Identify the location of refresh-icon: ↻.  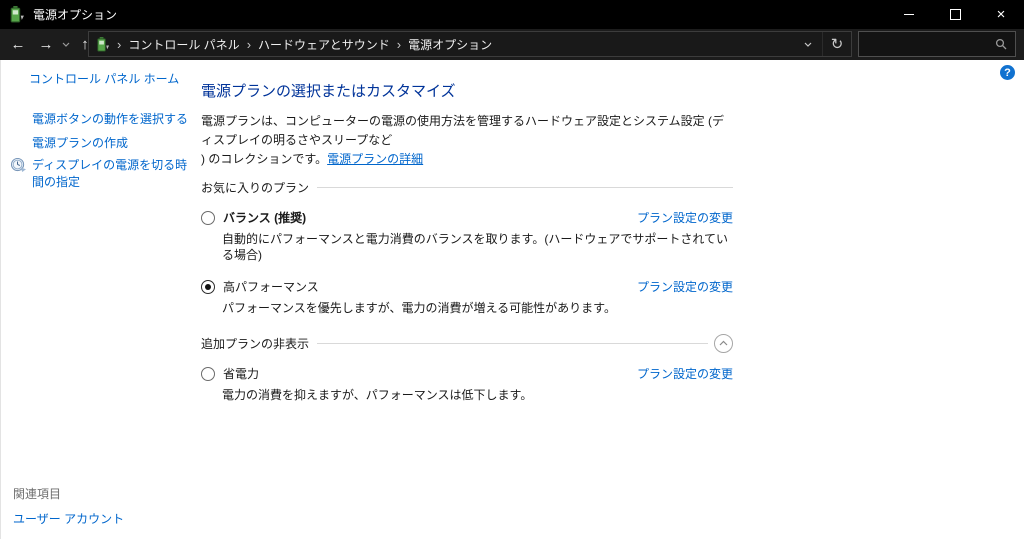
(837, 44).